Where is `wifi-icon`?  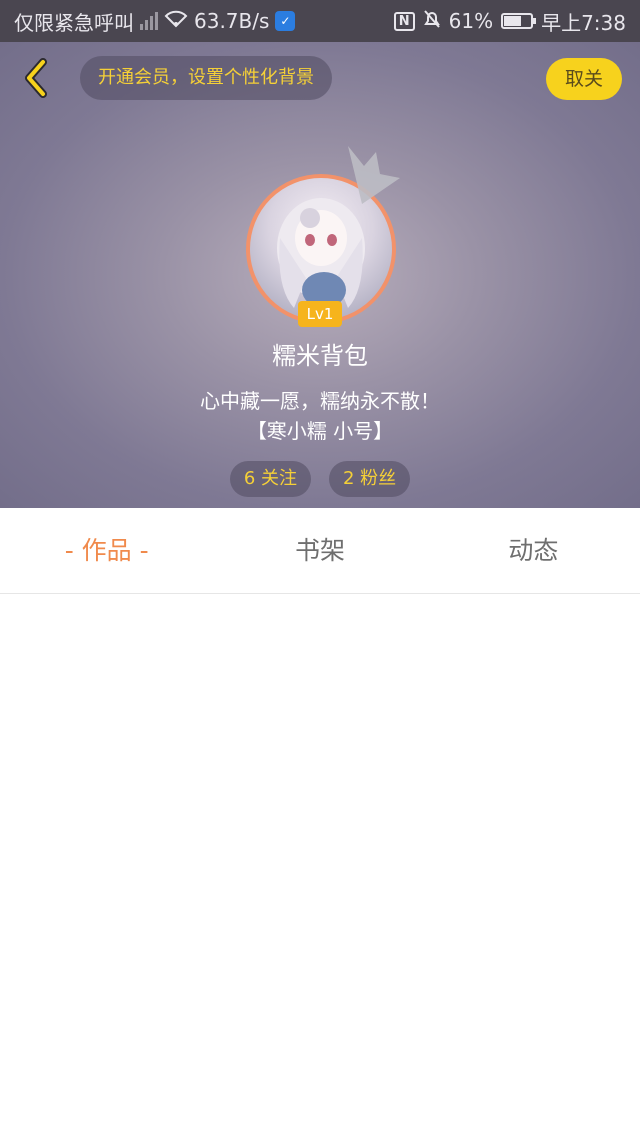 wifi-icon is located at coordinates (176, 21).